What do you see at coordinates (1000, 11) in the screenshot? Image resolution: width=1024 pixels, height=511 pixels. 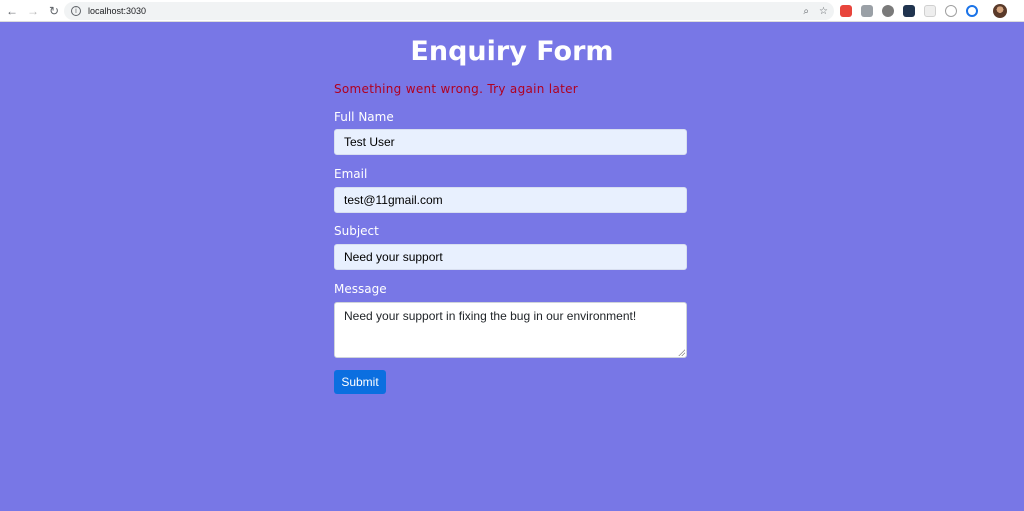 I see `profile-avatar` at bounding box center [1000, 11].